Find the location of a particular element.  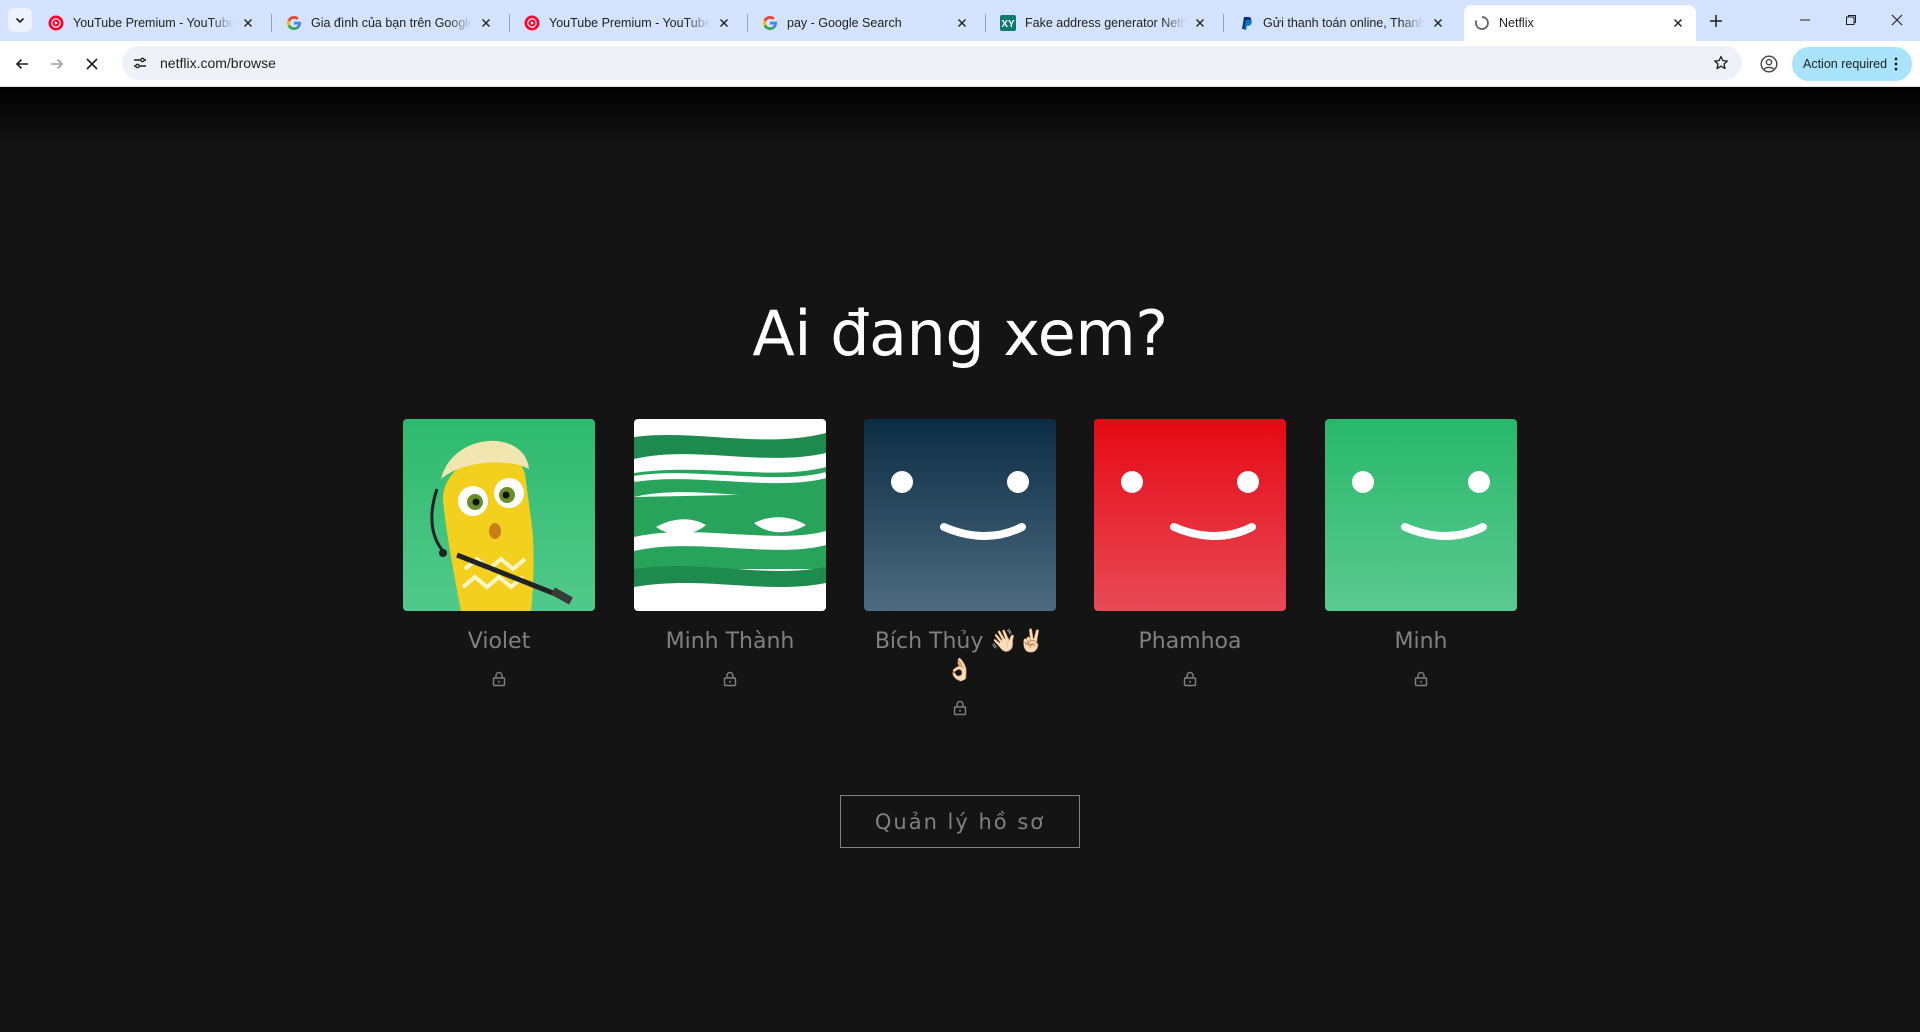

address-bar: netflix.com/browse is located at coordinates (932, 63).